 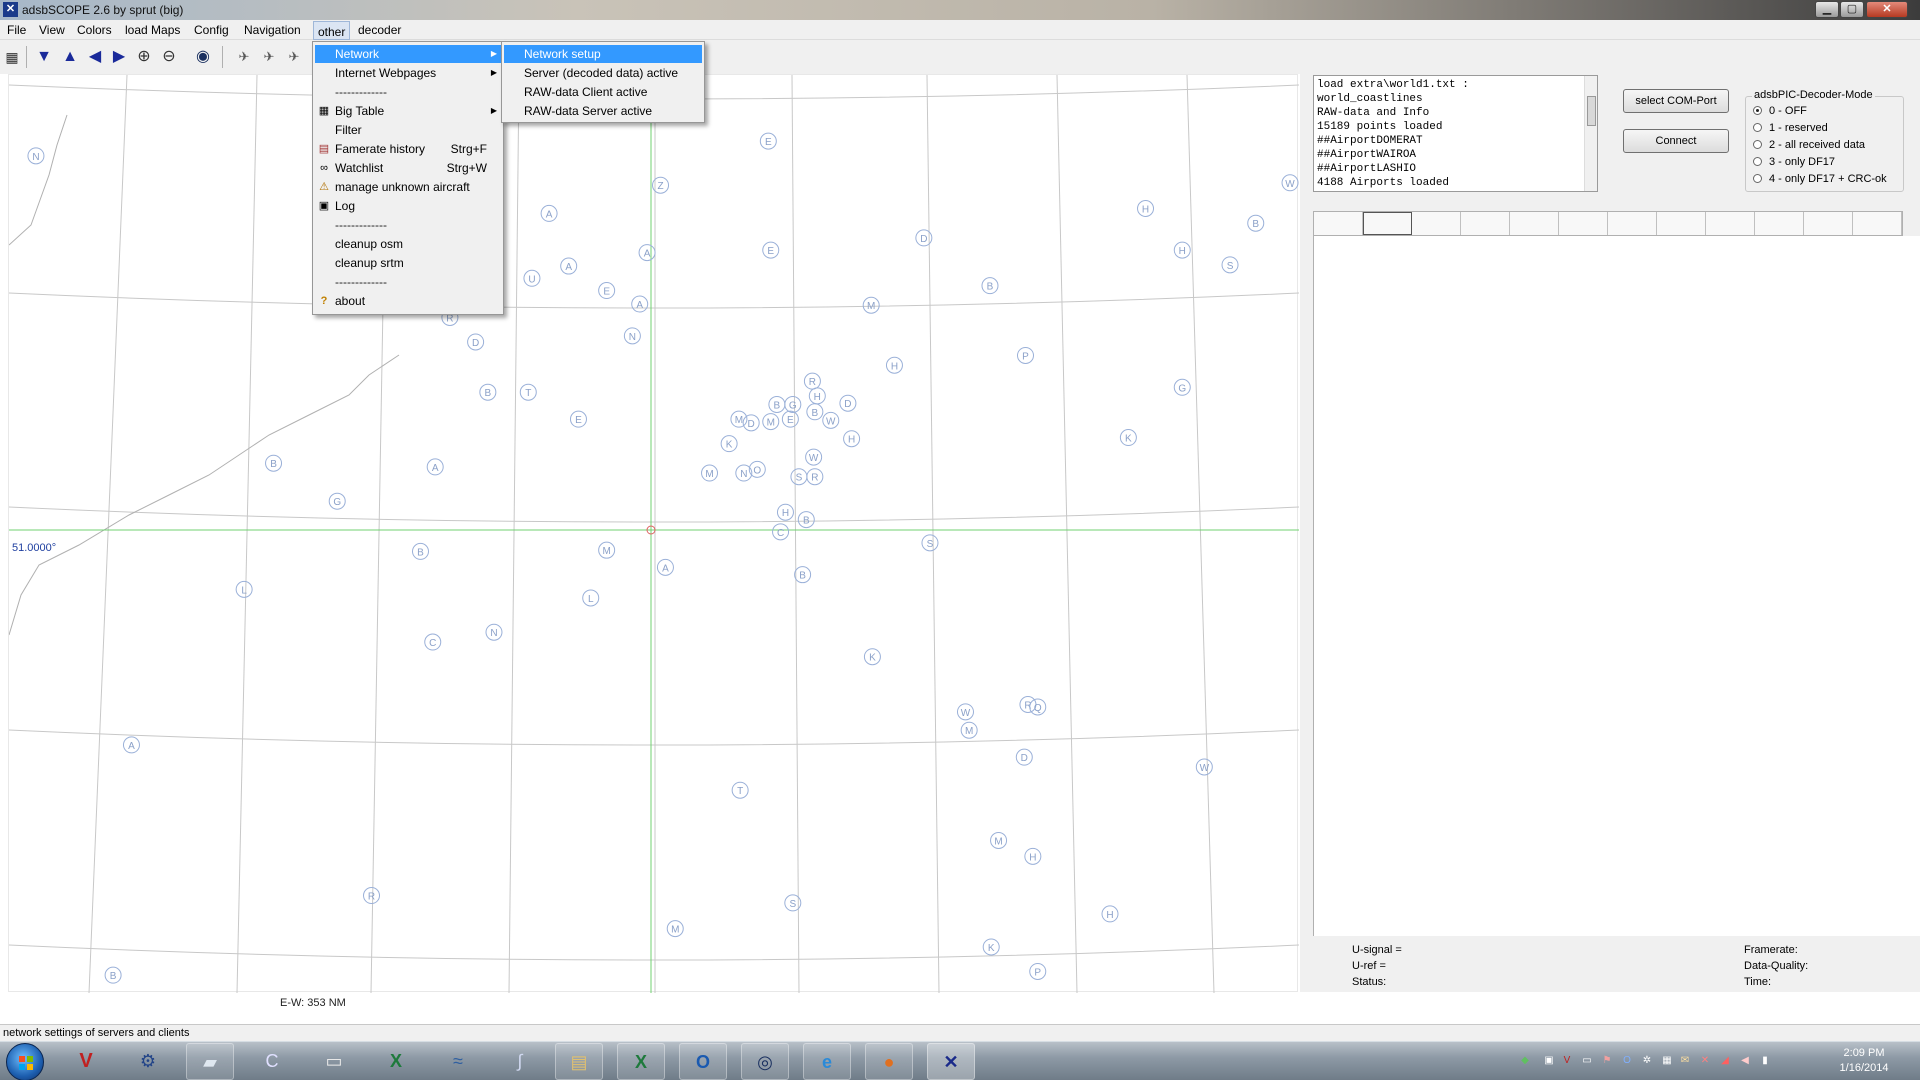 What do you see at coordinates (1685, 1061) in the screenshot?
I see `mail-icon: ✉` at bounding box center [1685, 1061].